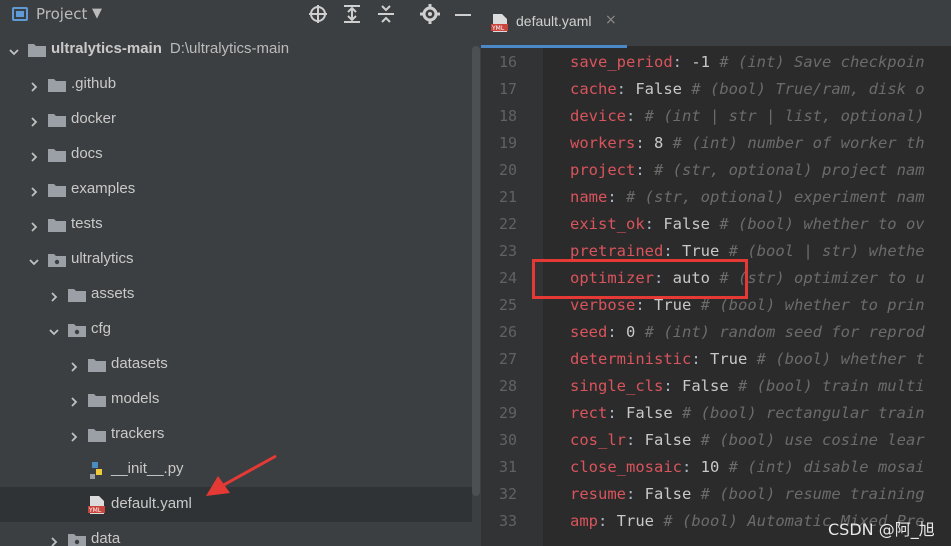 The image size is (951, 546). I want to click on tree-item: docker, so click(236, 119).